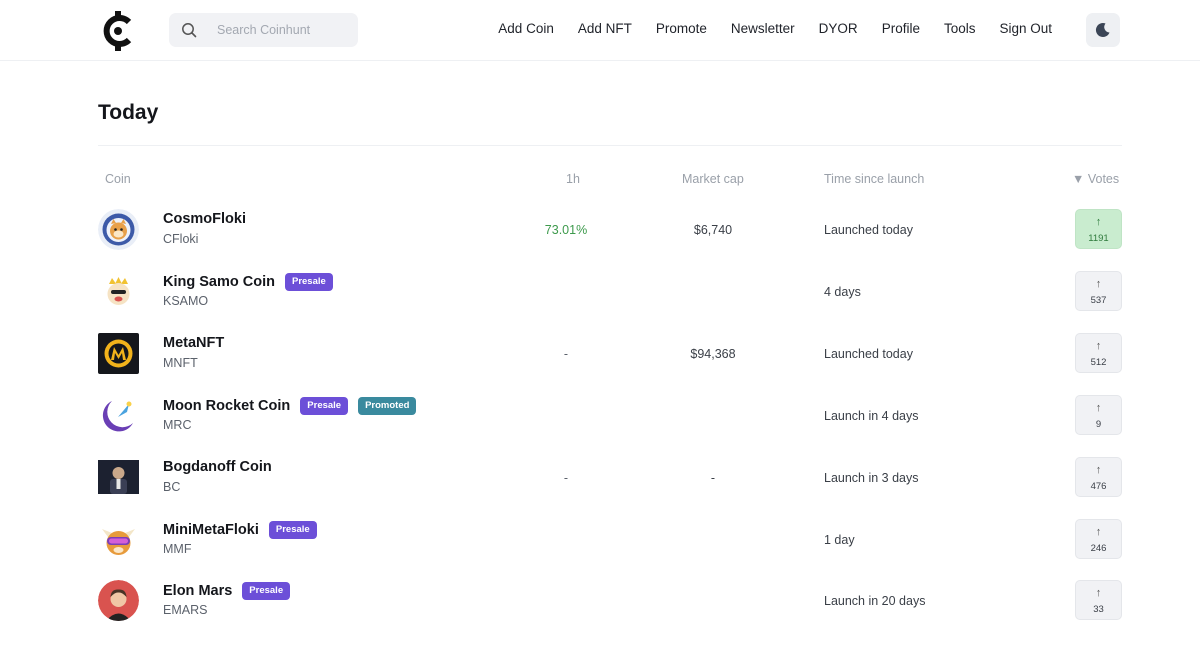 The image size is (1200, 653). I want to click on vote-button: ↑ 512, so click(1098, 353).